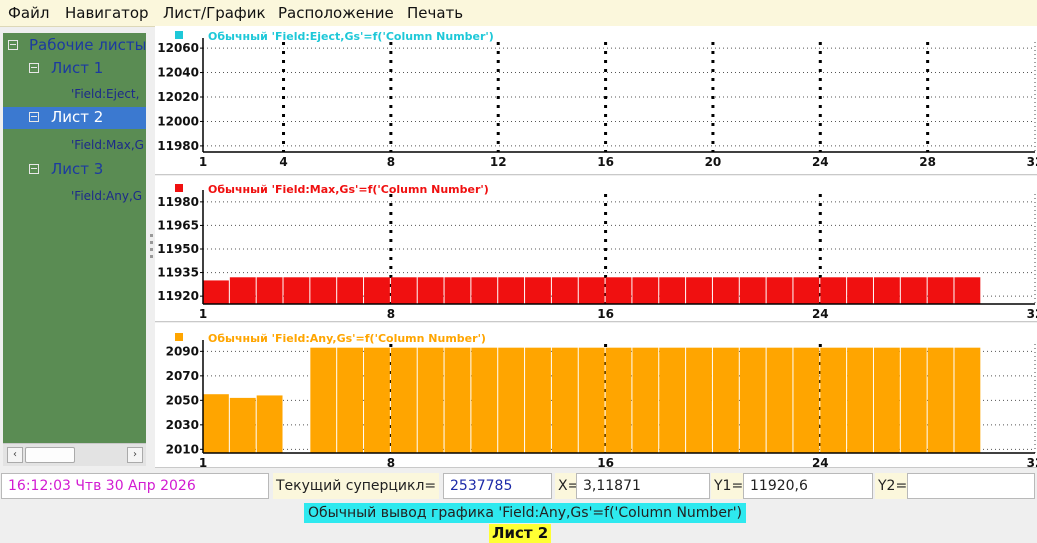  I want to click on scroll-left-icon: ‹, so click(15, 455).